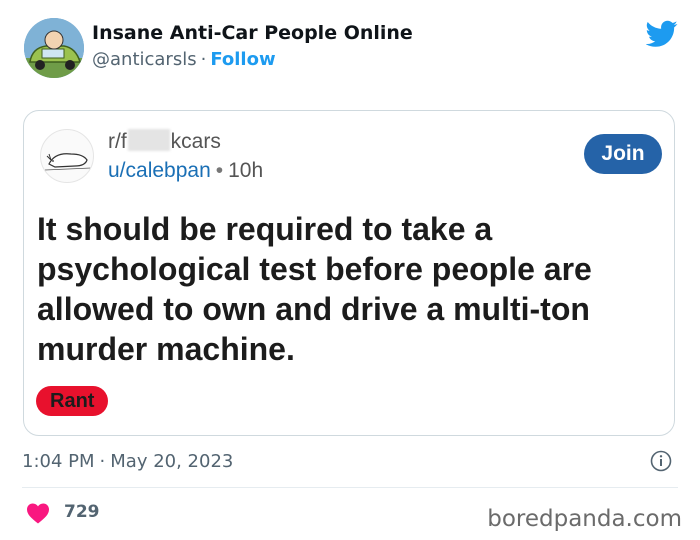 Image resolution: width=700 pixels, height=540 pixels. I want to click on timestamp-date: May 20, 2023, so click(172, 461).